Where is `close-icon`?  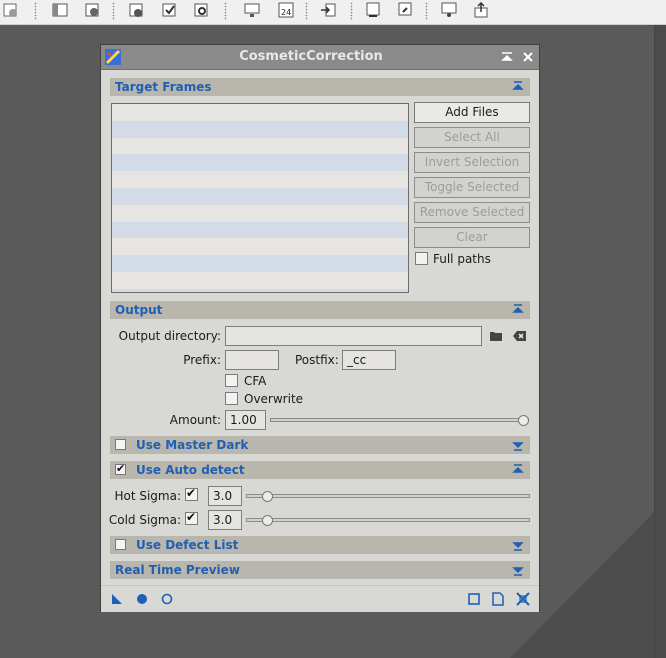 close-icon is located at coordinates (528, 57).